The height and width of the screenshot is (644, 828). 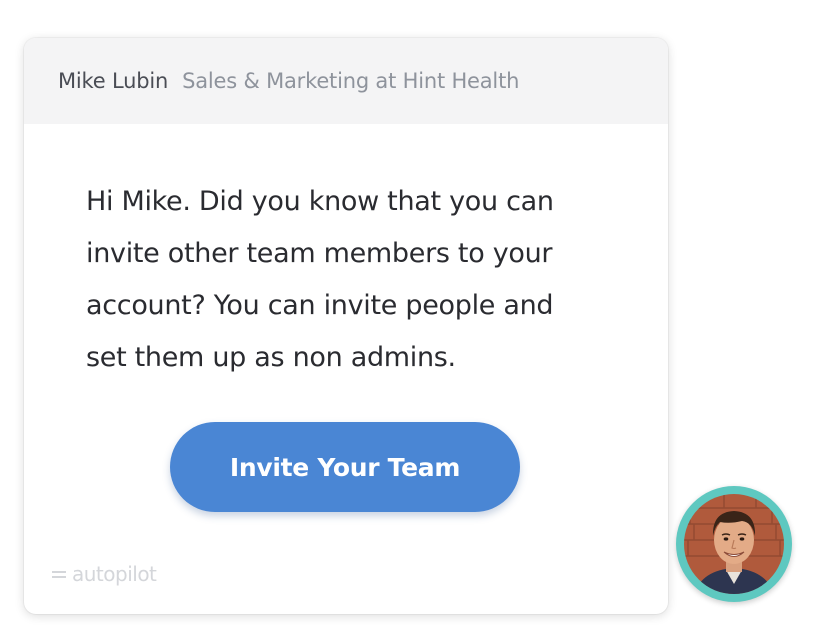 I want to click on invite-team-button: Invite Your Team, so click(x=345, y=467).